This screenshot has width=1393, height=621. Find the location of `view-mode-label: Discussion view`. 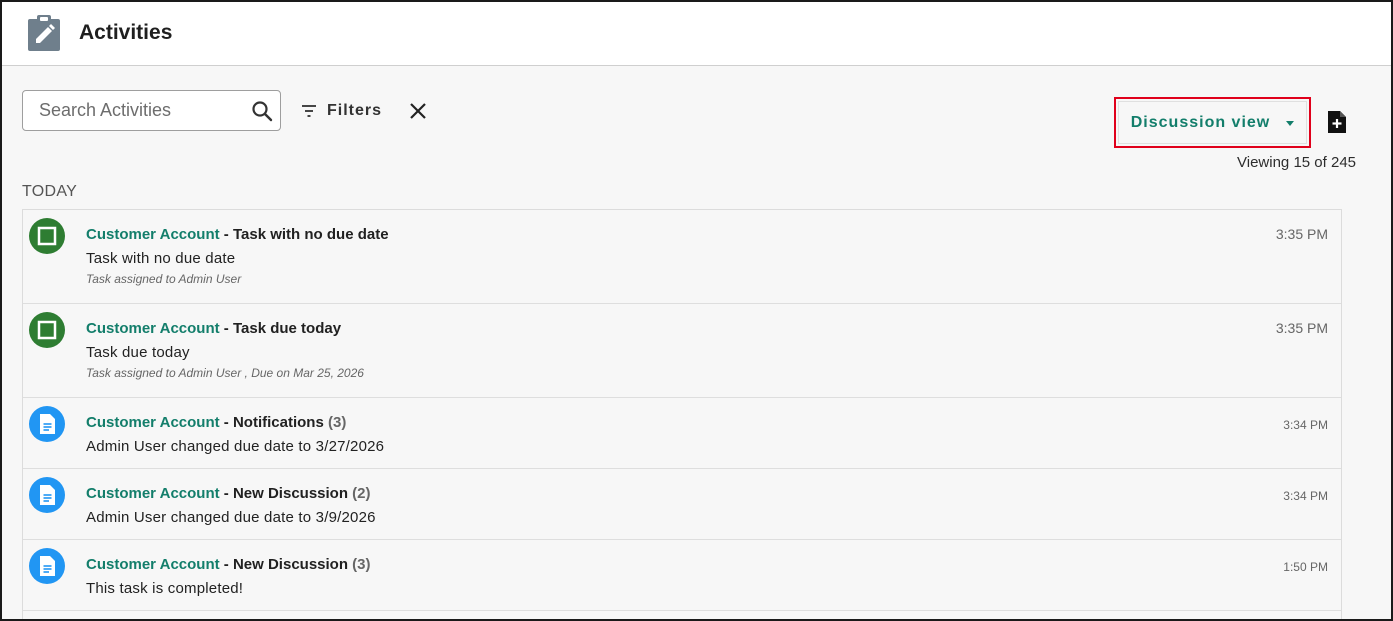

view-mode-label: Discussion view is located at coordinates (1200, 122).